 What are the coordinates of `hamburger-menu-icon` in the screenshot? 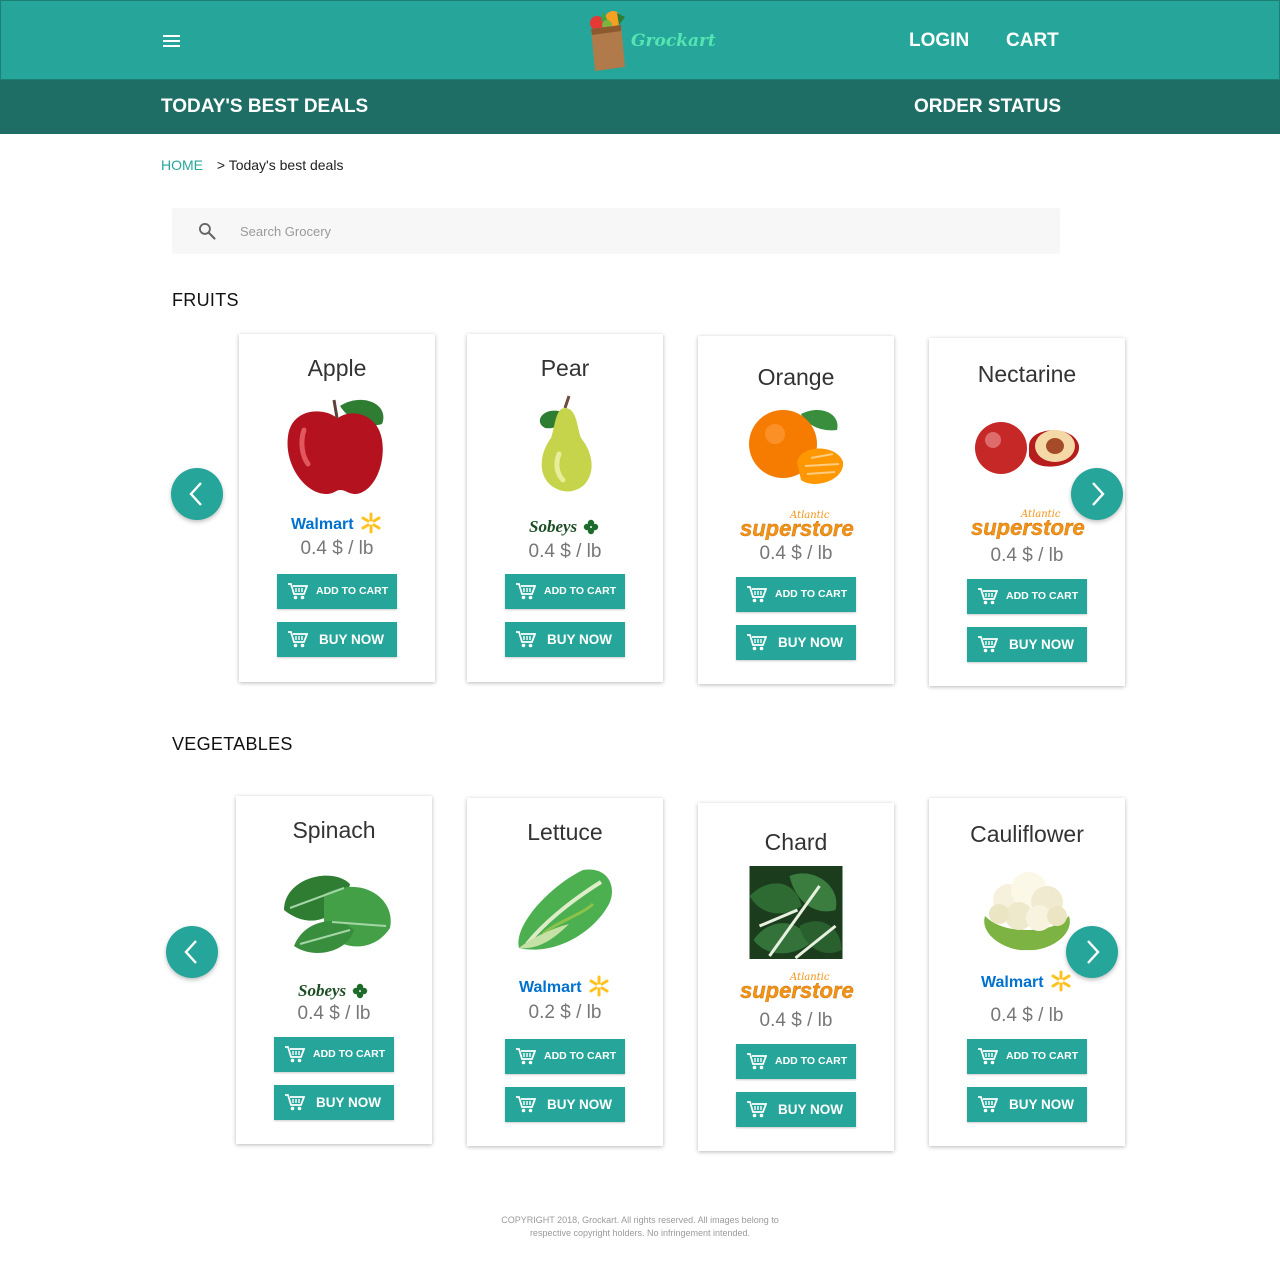 It's located at (172, 41).